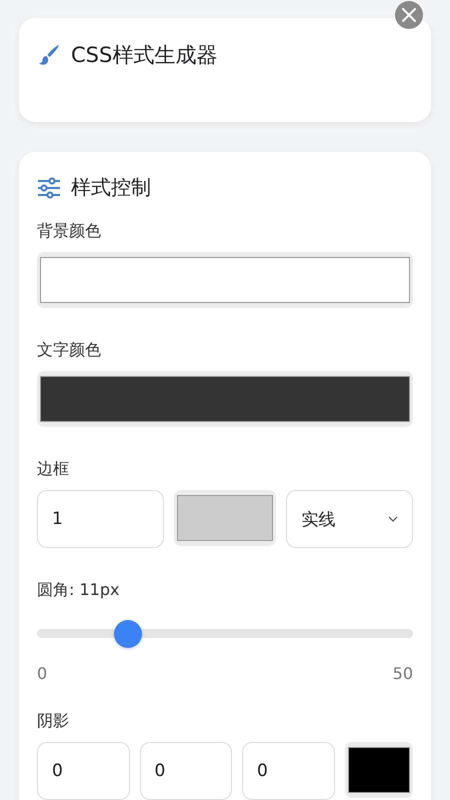 Image resolution: width=450 pixels, height=800 pixels. I want to click on field-label: 文字颜色, so click(69, 350).